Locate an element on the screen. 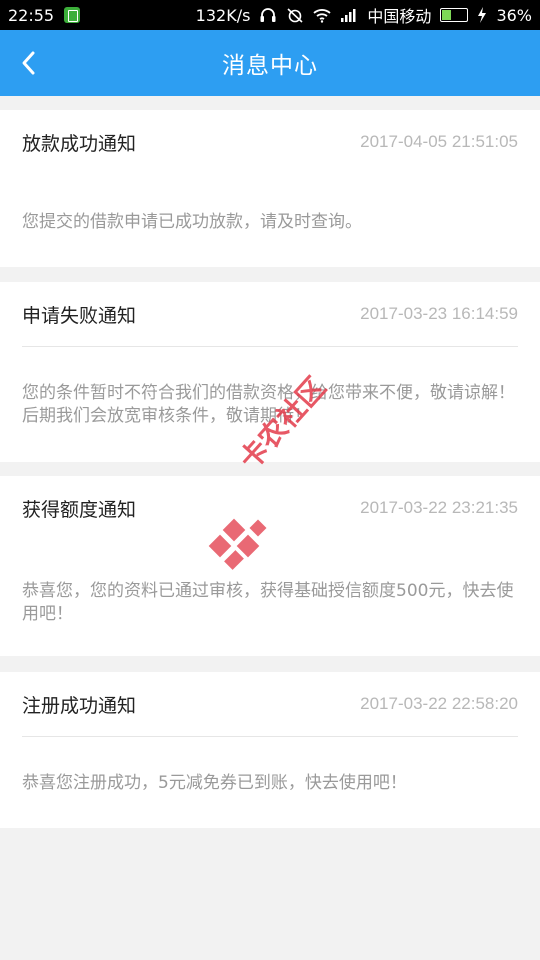 This screenshot has width=540, height=960. message-body: 恭喜您注册成功，5元减免券已到账，快去使用吧！ is located at coordinates (214, 783).